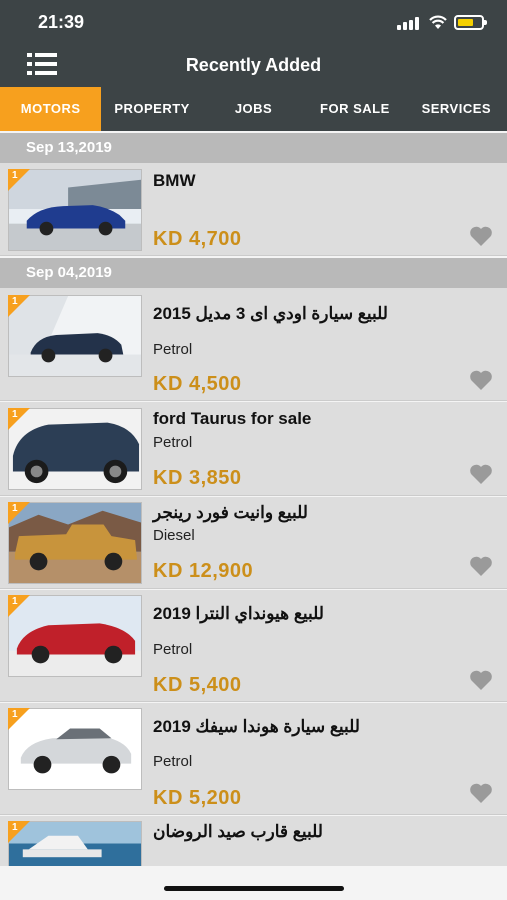  What do you see at coordinates (238, 831) in the screenshot?
I see `listing-title: للبيع قارب صيد الروضان` at bounding box center [238, 831].